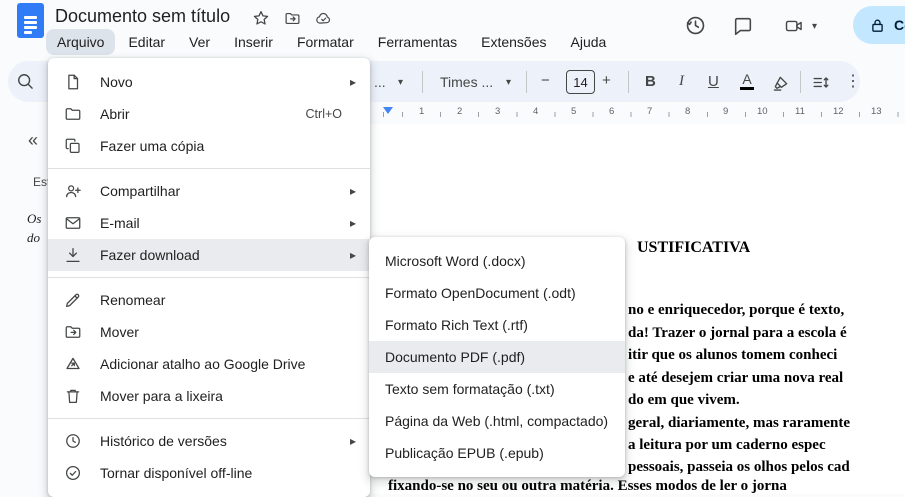 The image size is (905, 497). I want to click on meet-videocam-icon, so click(794, 26).